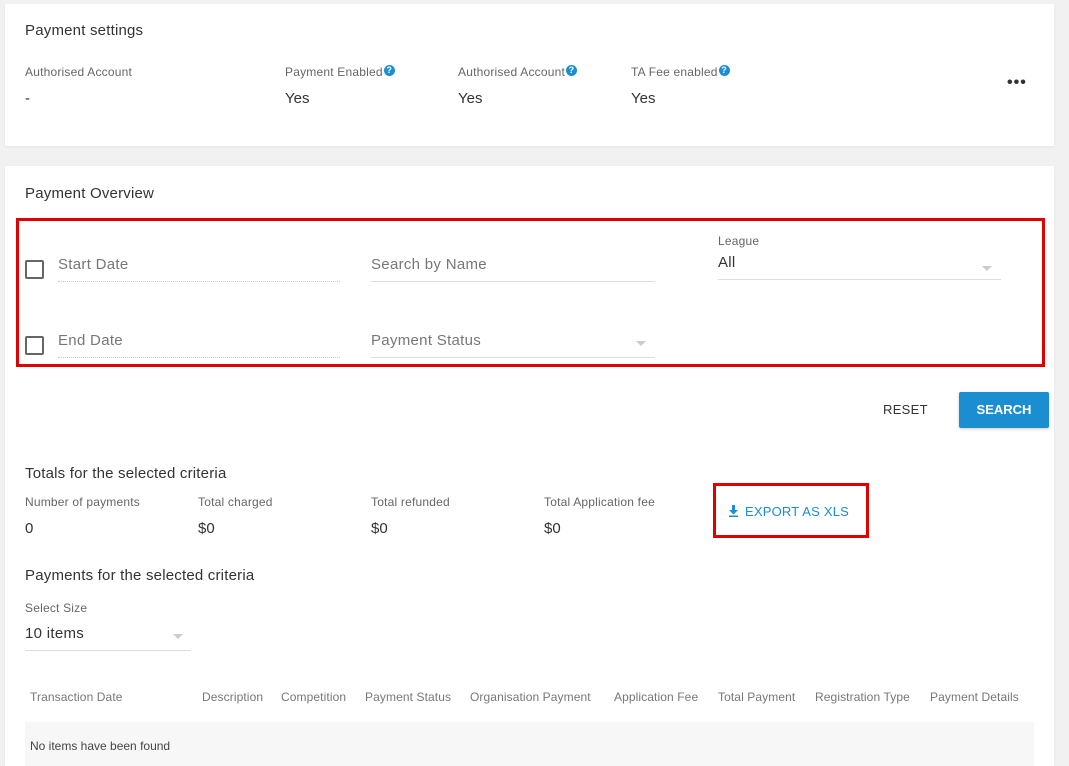 The height and width of the screenshot is (766, 1069). What do you see at coordinates (379, 528) in the screenshot?
I see `total-refunded-value: $0` at bounding box center [379, 528].